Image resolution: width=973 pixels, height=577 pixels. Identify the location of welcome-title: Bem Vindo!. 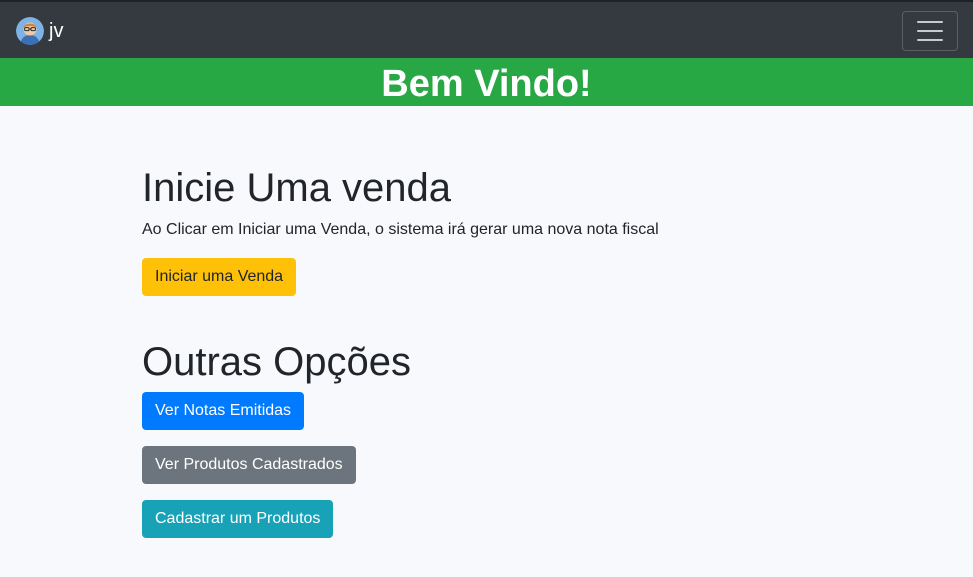
(486, 84).